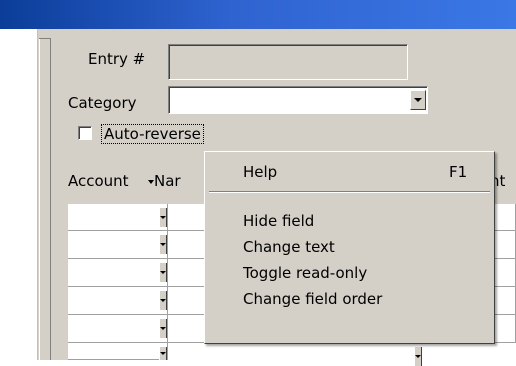 This screenshot has height=366, width=516. Describe the element at coordinates (458, 172) in the screenshot. I see `menu-item-help-shortcut: F1` at that location.